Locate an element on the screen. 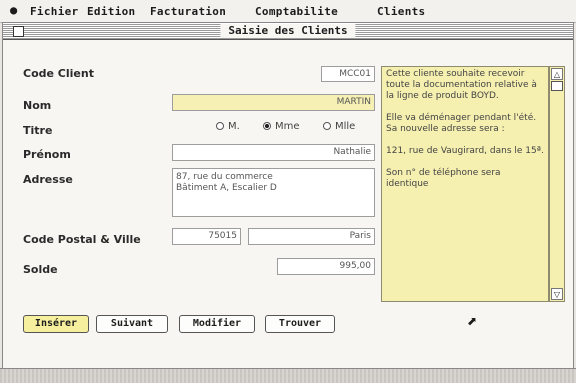  menu-edition: Edition is located at coordinates (111, 11).